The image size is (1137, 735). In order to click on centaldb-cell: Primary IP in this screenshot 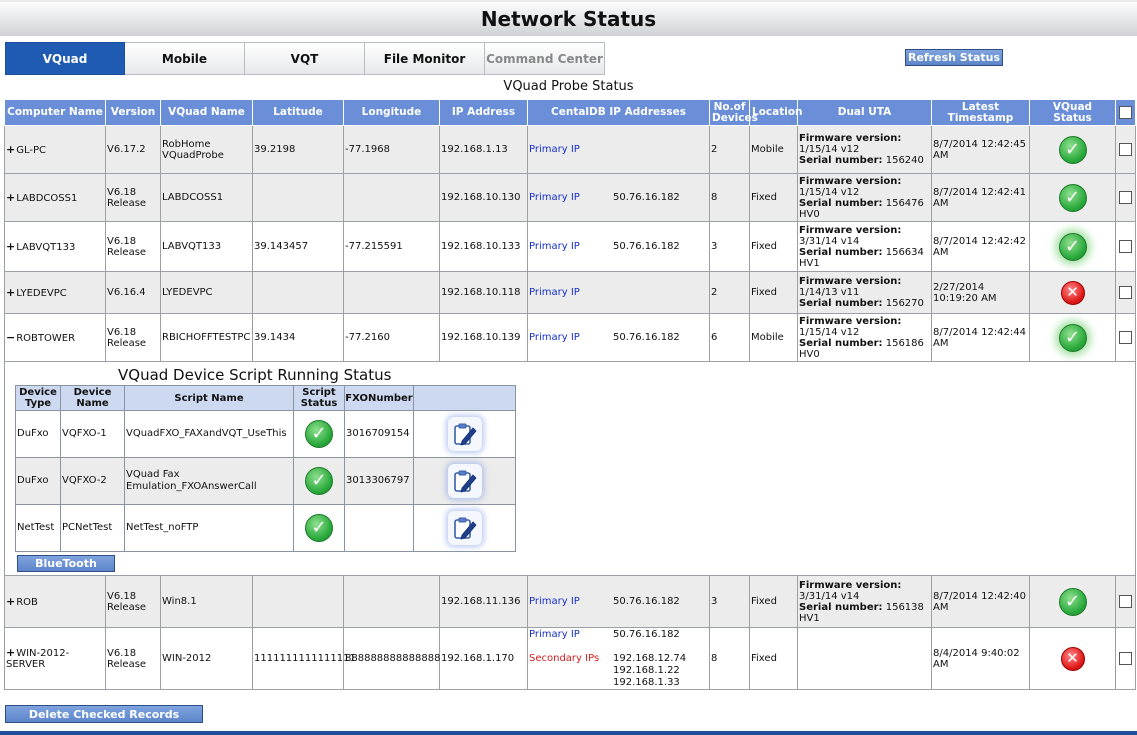, I will do `click(618, 149)`.